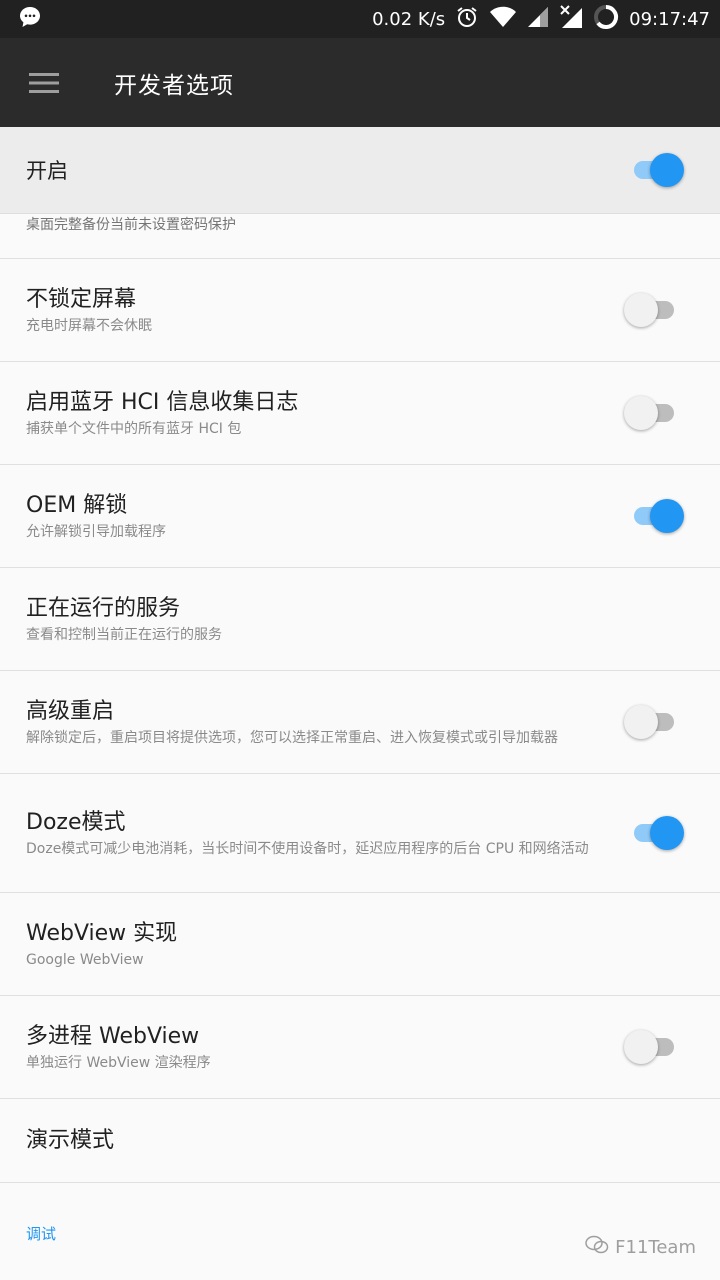 This screenshot has height=1280, width=720. I want to click on wifi-icon, so click(503, 19).